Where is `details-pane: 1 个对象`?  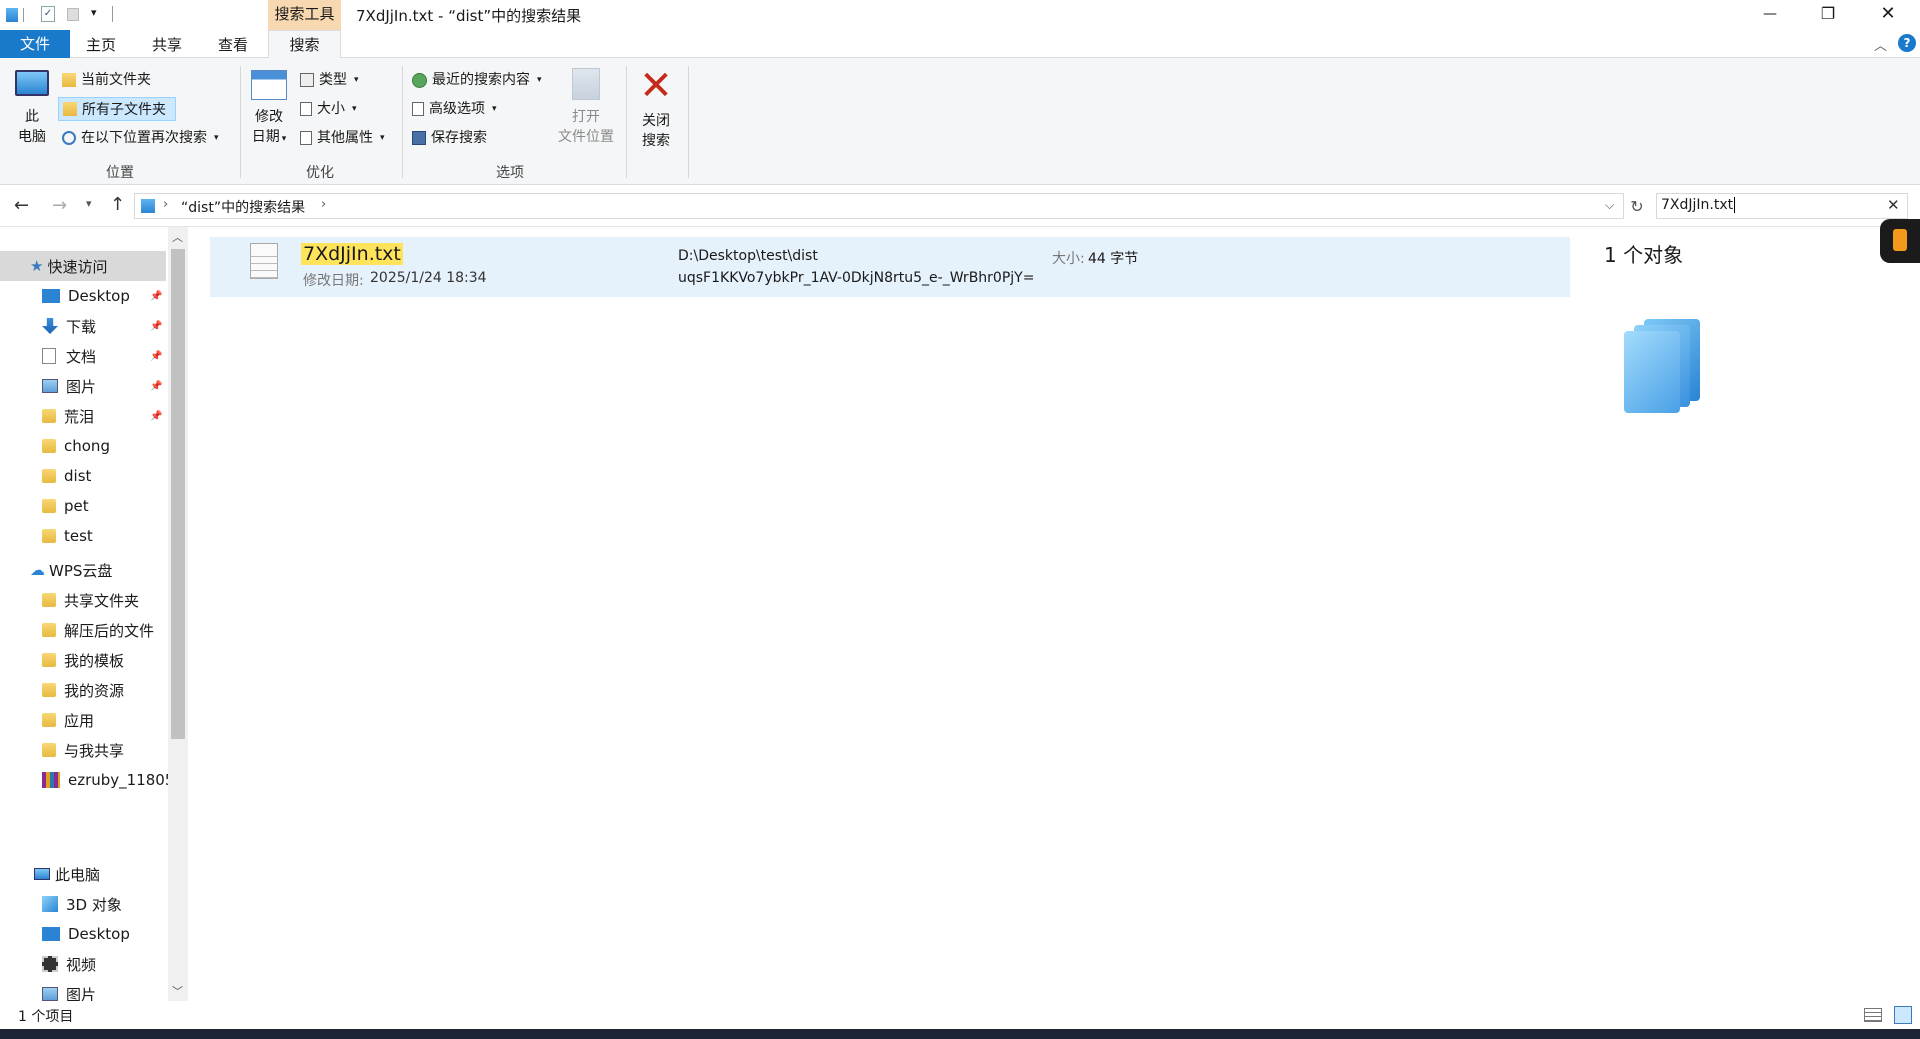 details-pane: 1 个对象 is located at coordinates (1746, 610).